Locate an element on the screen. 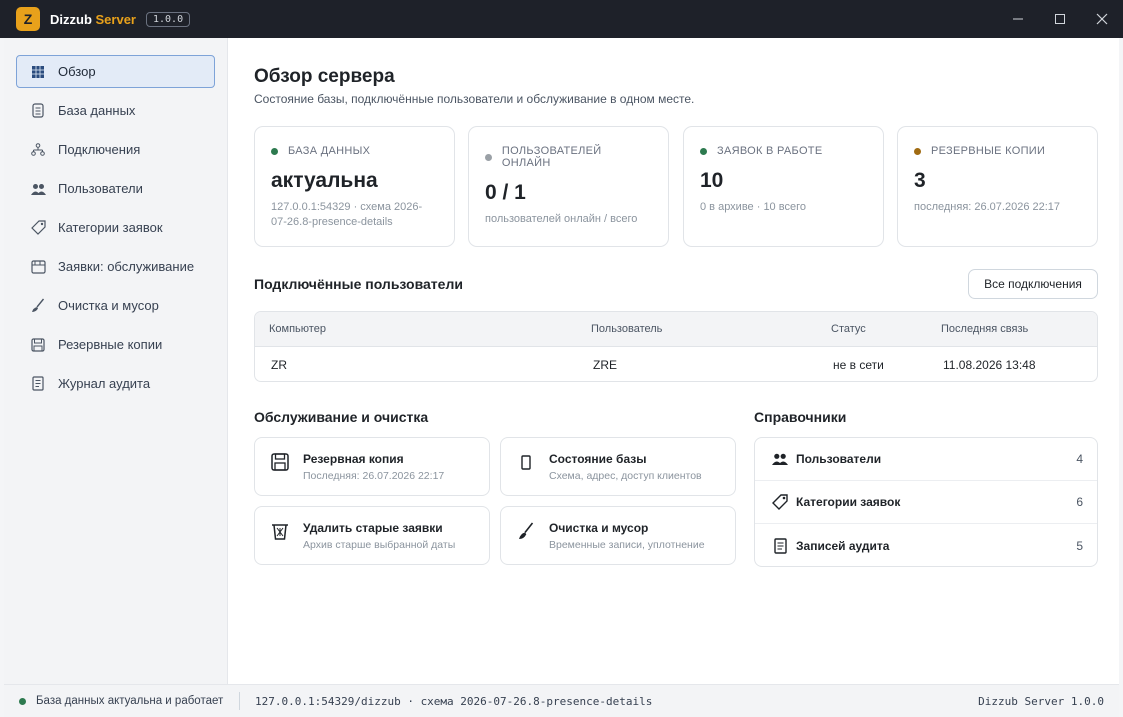 This screenshot has width=1123, height=717. column-header-last-seen: Последняя связь is located at coordinates (984, 329).